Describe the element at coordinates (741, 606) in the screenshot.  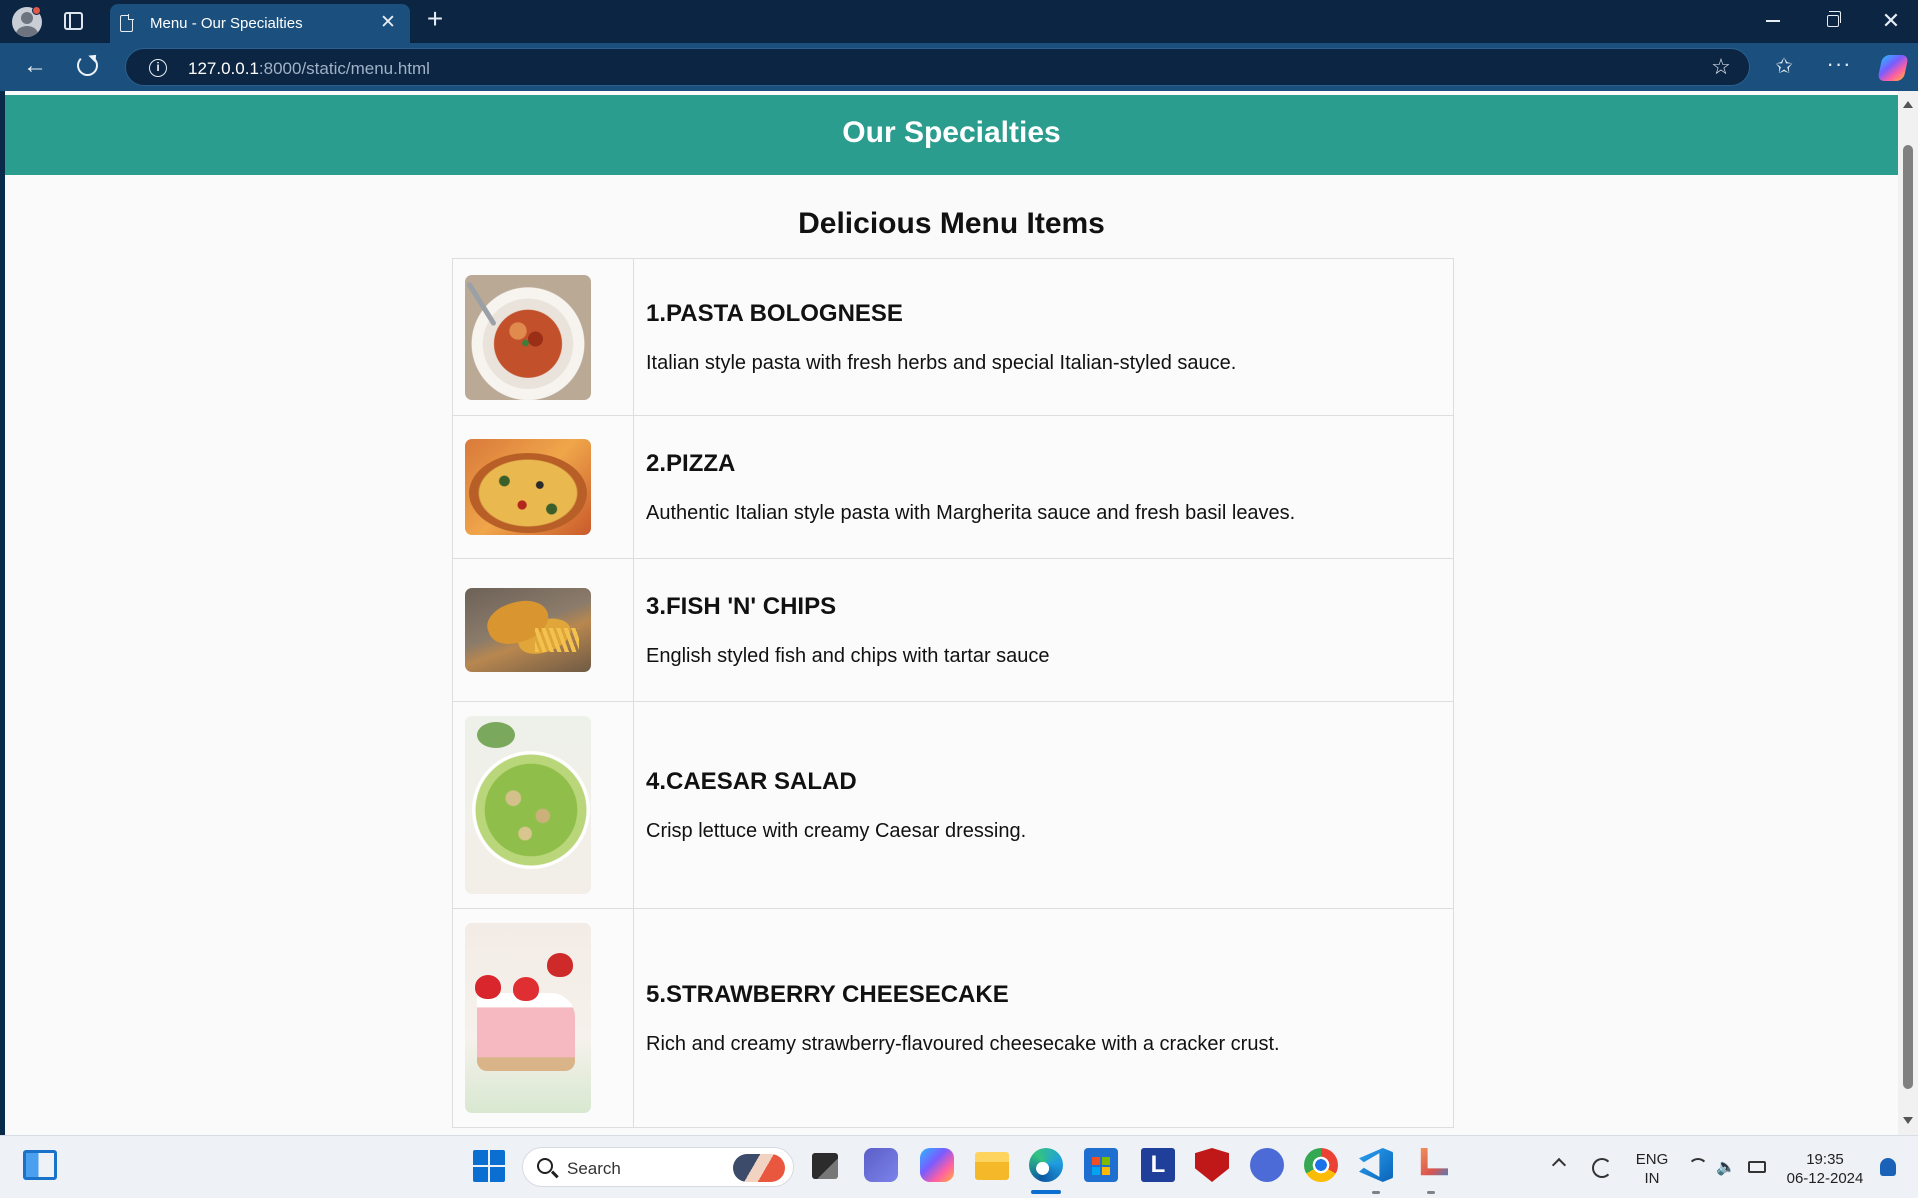
I see `item-name: 3.FISH 'N' CHIPS` at that location.